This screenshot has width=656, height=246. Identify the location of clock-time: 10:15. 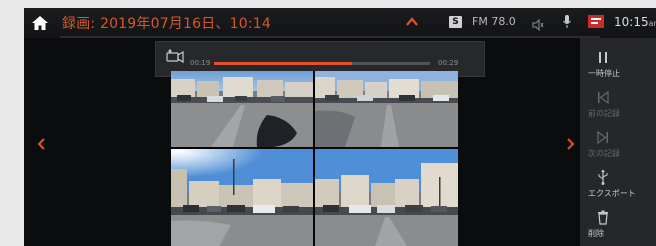
(631, 22).